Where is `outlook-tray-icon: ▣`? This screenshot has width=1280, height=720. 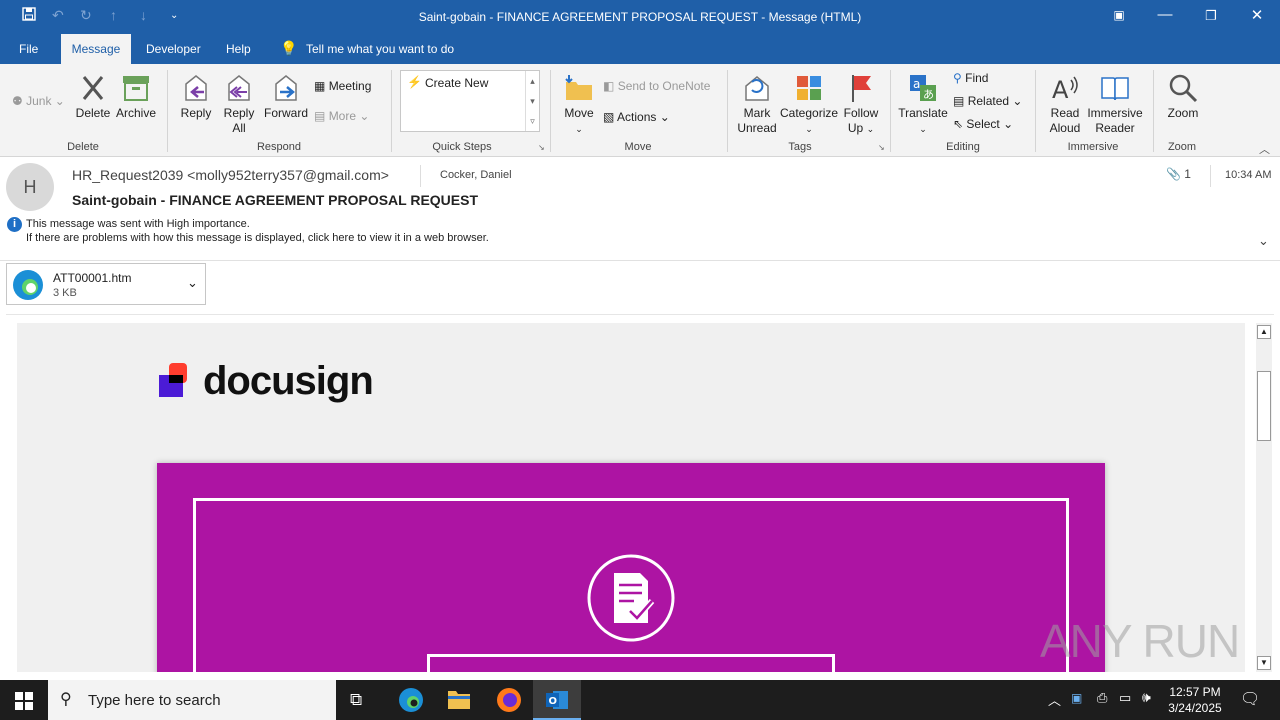
outlook-tray-icon: ▣ is located at coordinates (1076, 698).